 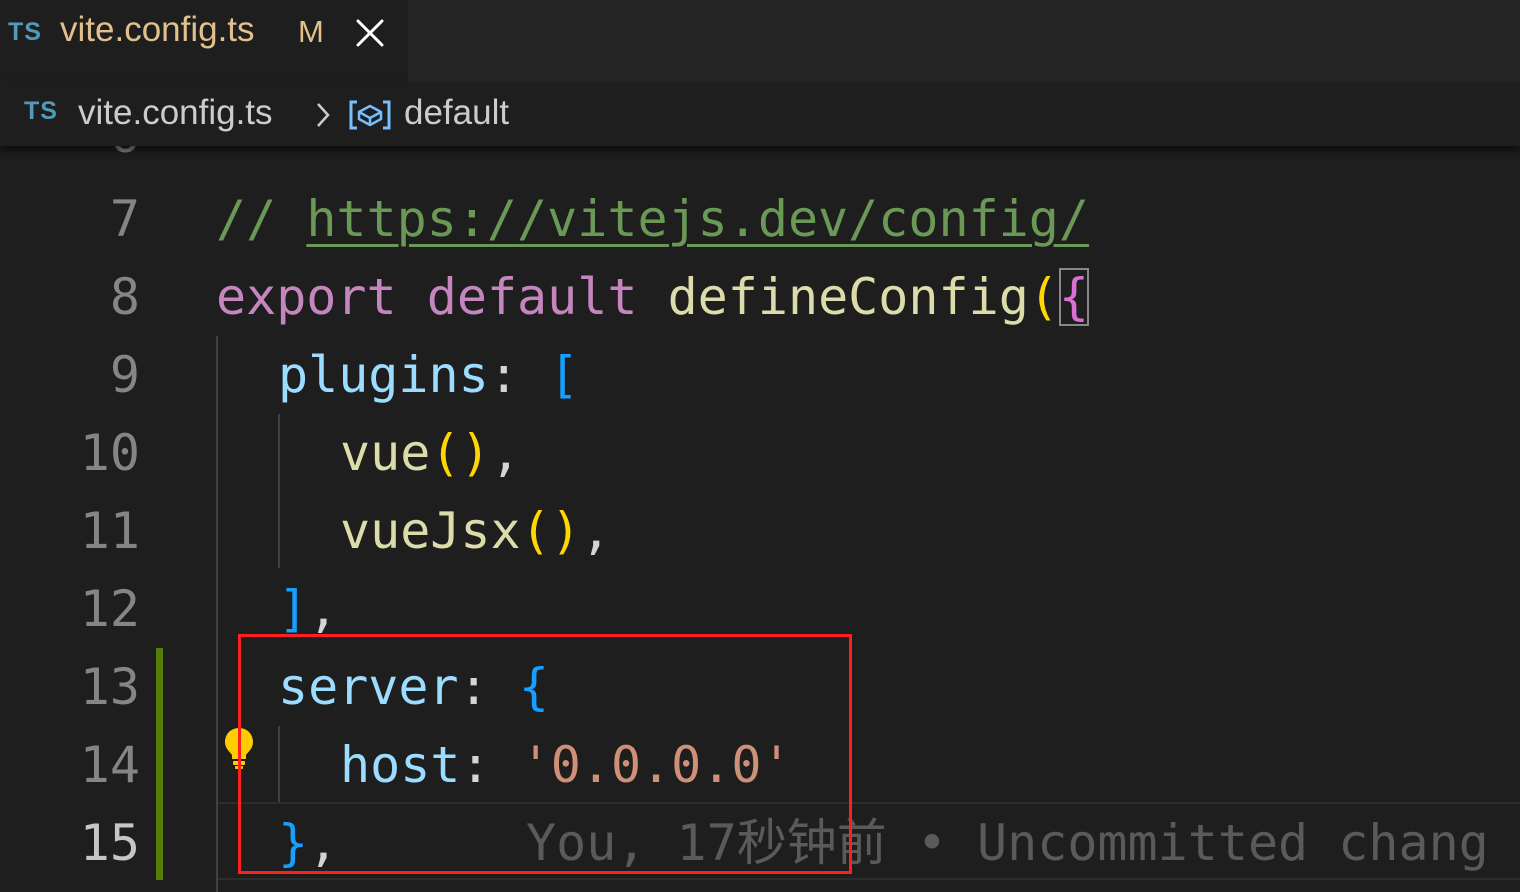 What do you see at coordinates (306, 297) in the screenshot?
I see `keyword-token: export` at bounding box center [306, 297].